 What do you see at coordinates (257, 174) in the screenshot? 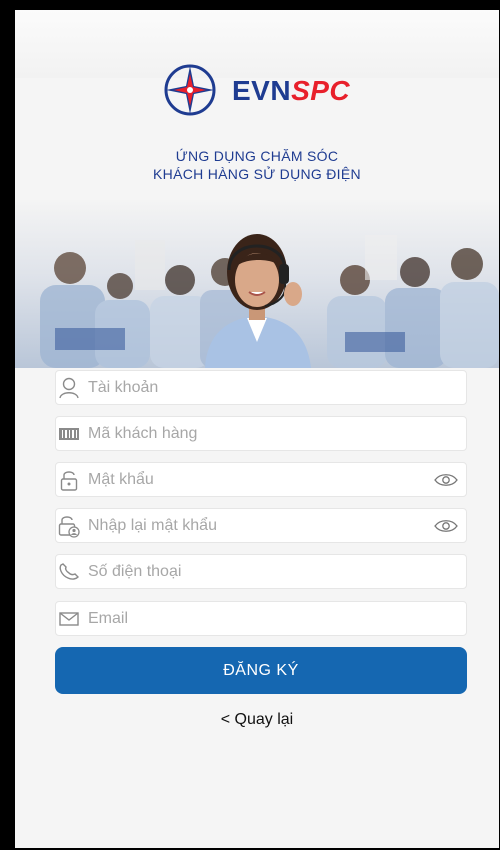
I see `tagline-line-2: KHÁCH HÀNG SỬ DỤNG ĐIỆN` at bounding box center [257, 174].